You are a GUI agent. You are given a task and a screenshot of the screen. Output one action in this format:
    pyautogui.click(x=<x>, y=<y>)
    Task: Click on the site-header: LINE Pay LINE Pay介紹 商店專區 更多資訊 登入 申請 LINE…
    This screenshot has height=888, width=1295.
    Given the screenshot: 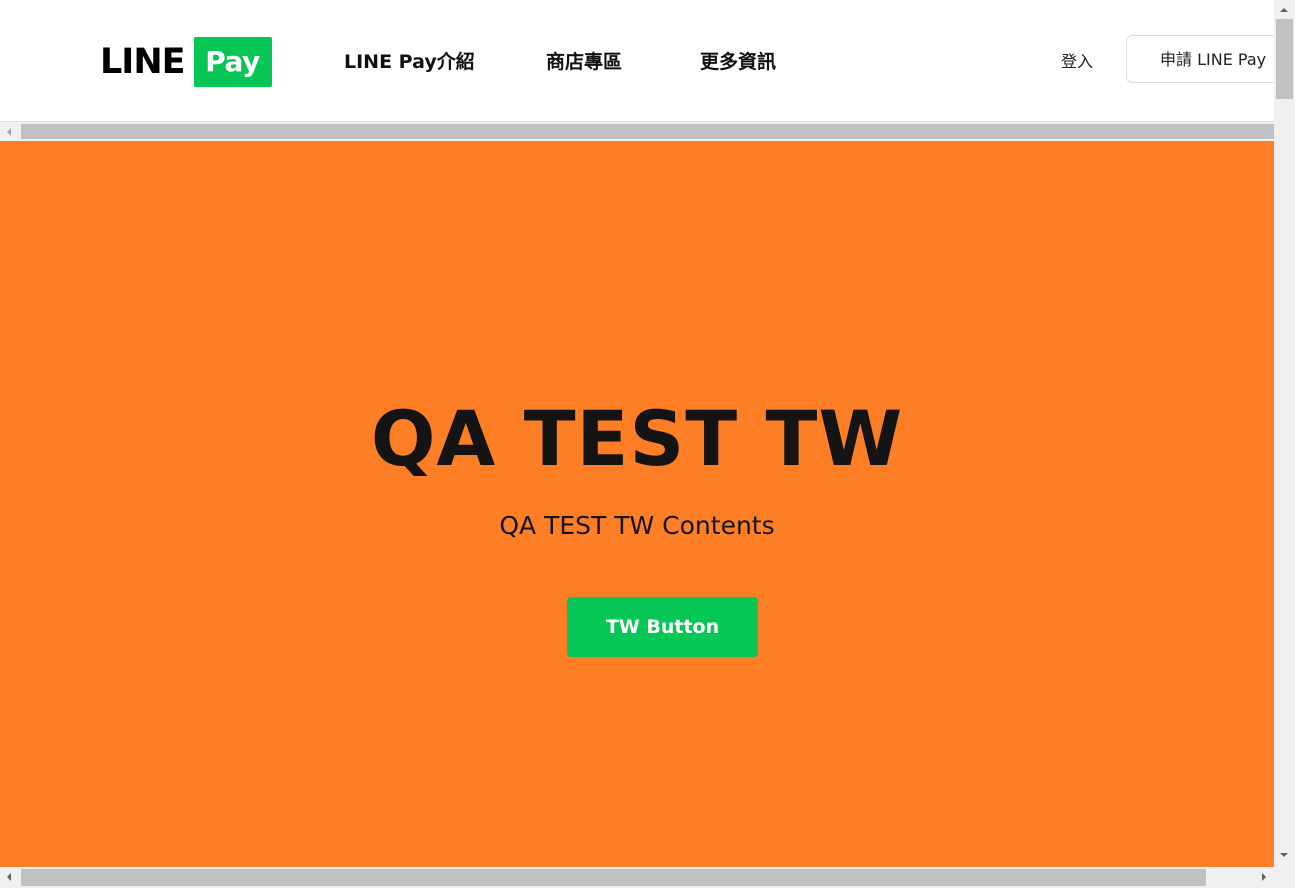 What is the action you would take?
    pyautogui.click(x=637, y=61)
    